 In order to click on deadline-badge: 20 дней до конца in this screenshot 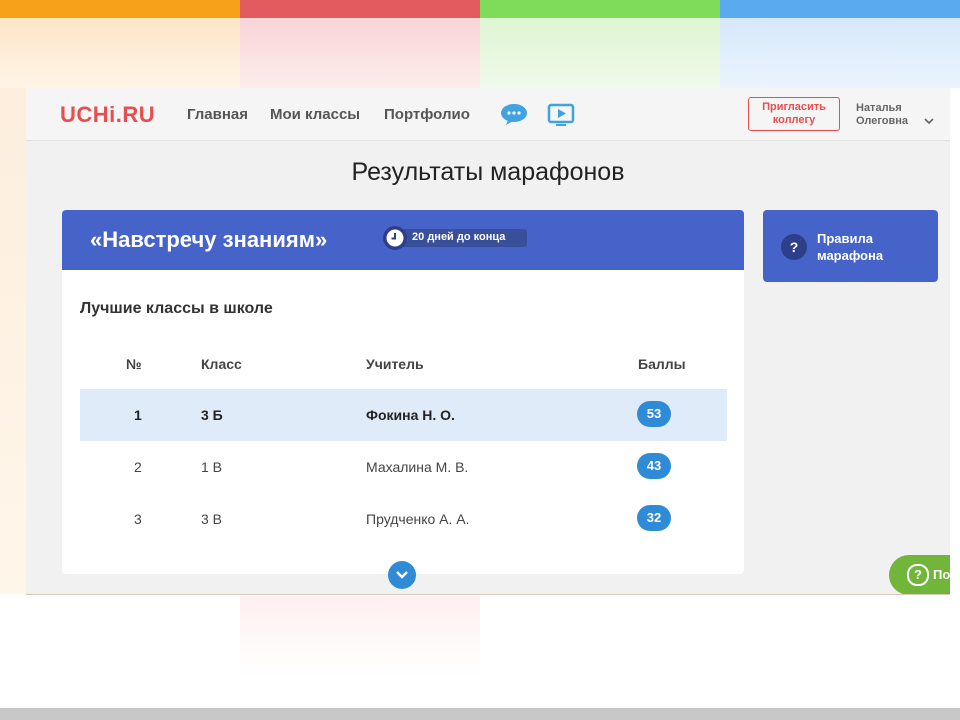, I will do `click(454, 238)`.